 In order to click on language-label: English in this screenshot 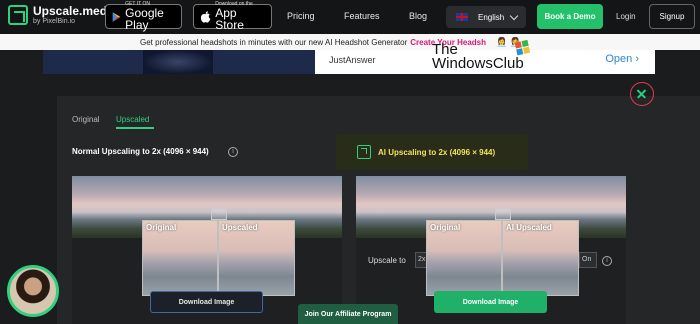, I will do `click(491, 17)`.